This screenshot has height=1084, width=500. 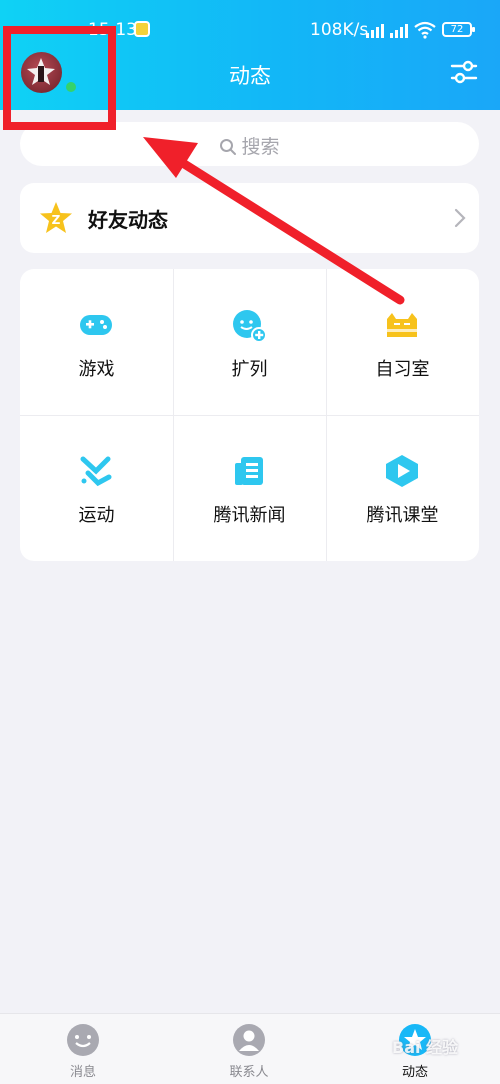 What do you see at coordinates (414, 1072) in the screenshot?
I see `tab-label: 动态` at bounding box center [414, 1072].